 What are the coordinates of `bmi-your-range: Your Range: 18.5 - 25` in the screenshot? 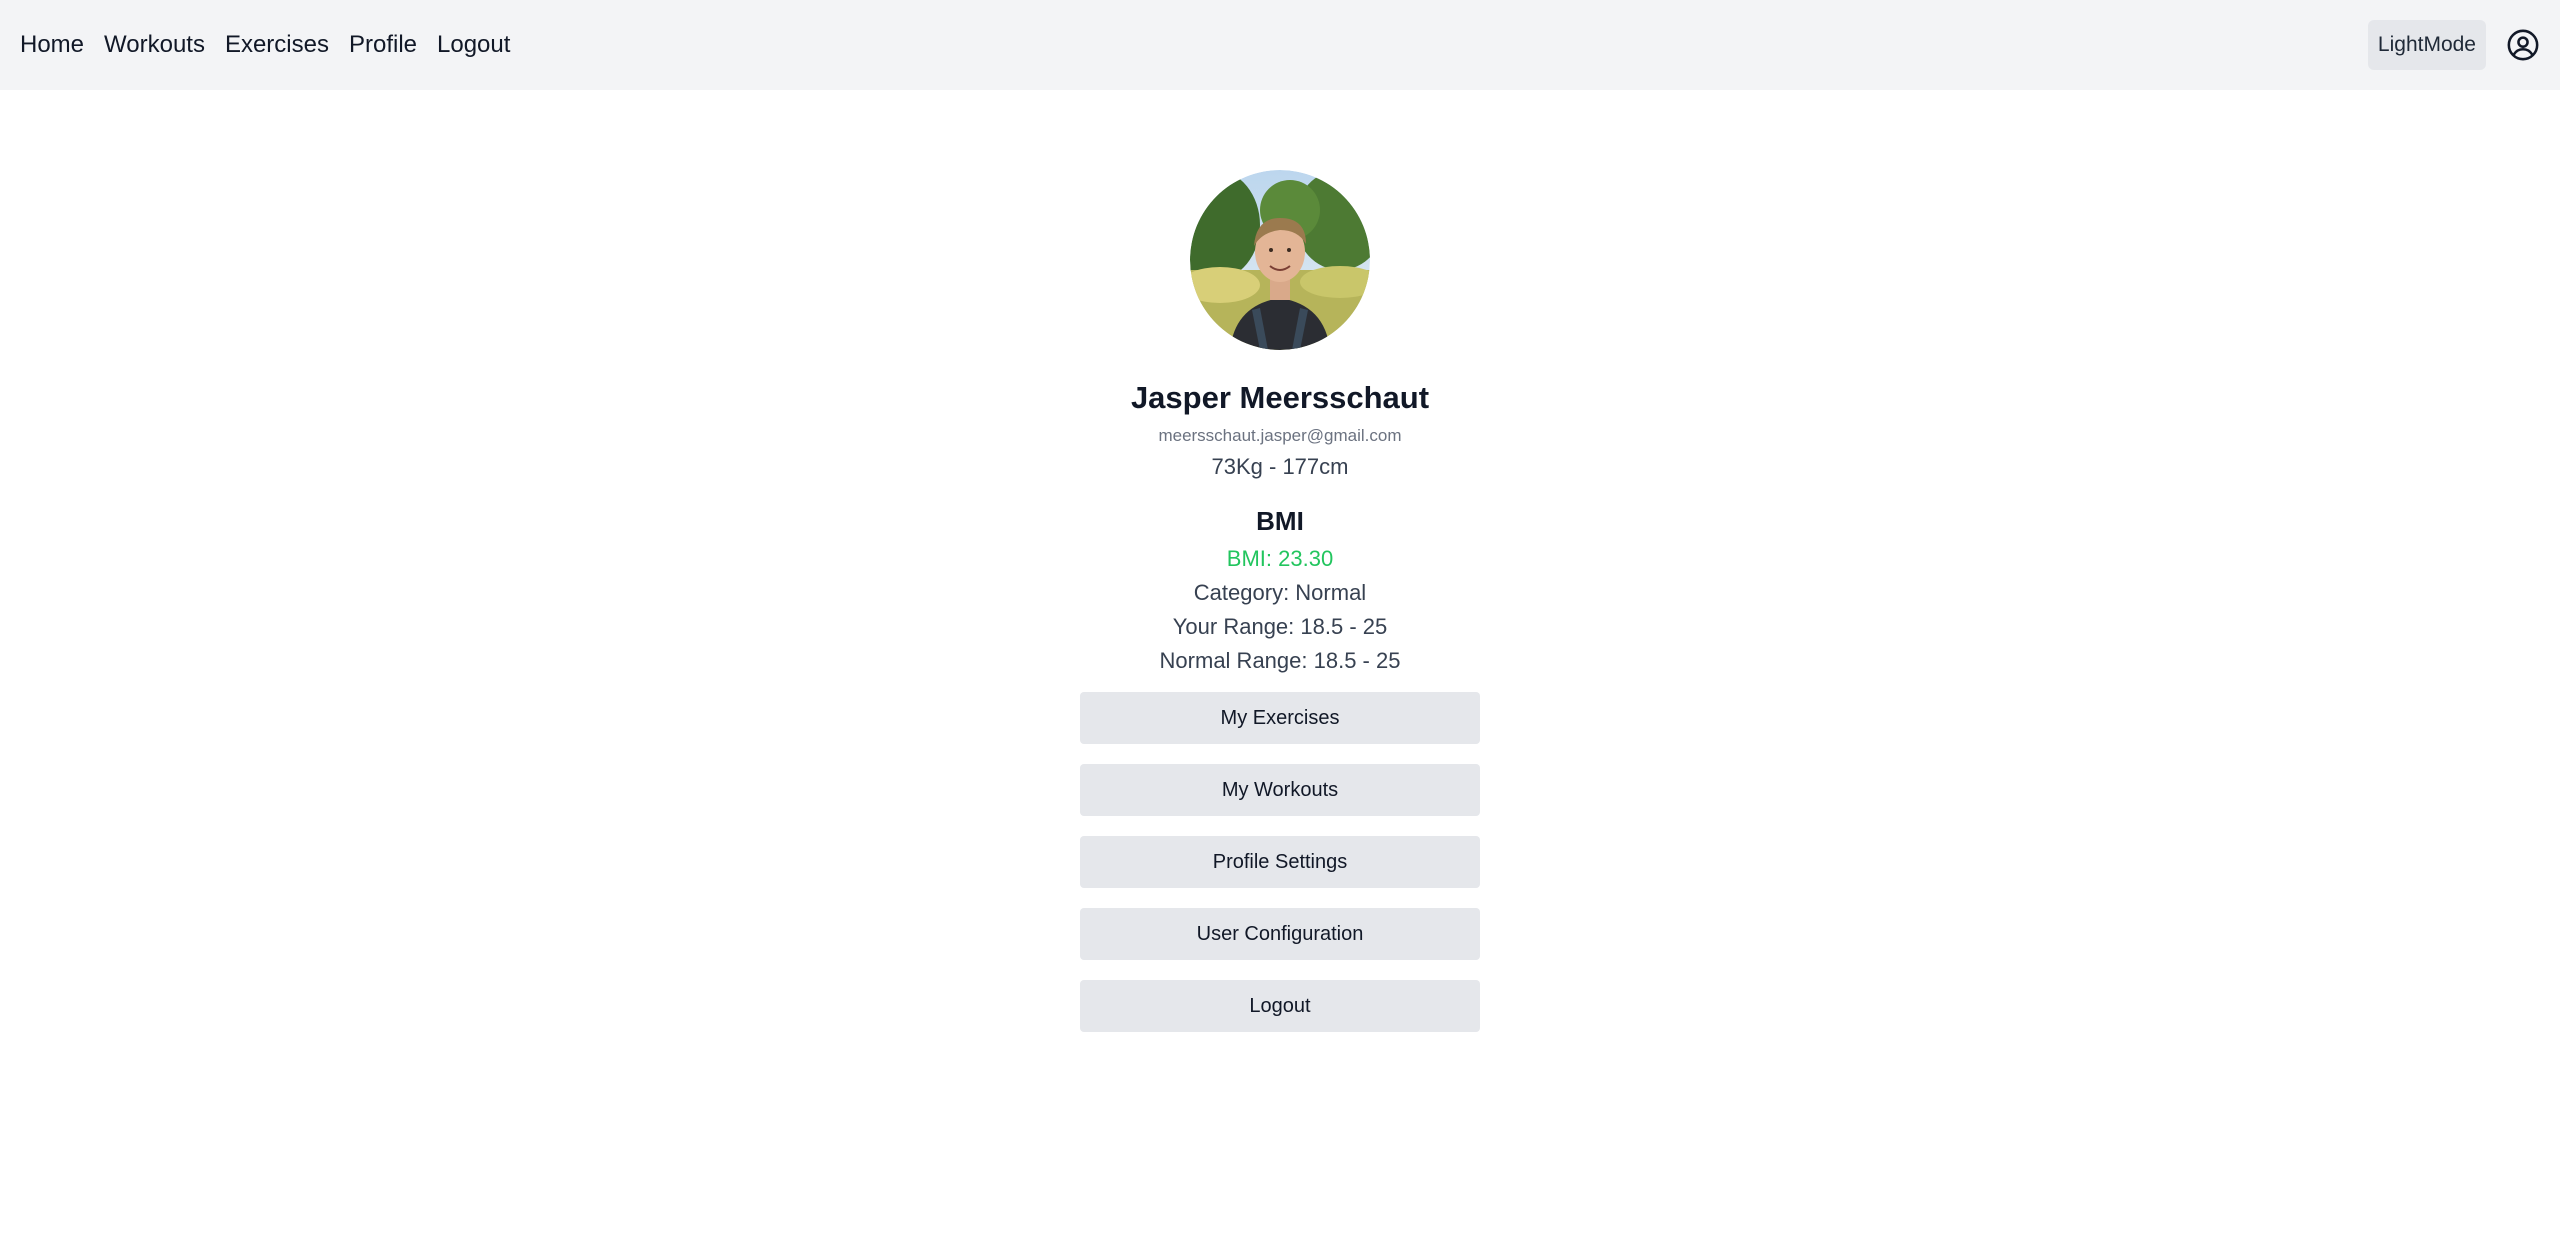 It's located at (1280, 626).